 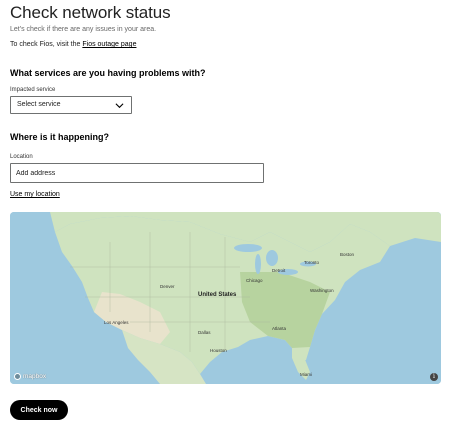 What do you see at coordinates (116, 322) in the screenshot?
I see `city-label: Los Angeles` at bounding box center [116, 322].